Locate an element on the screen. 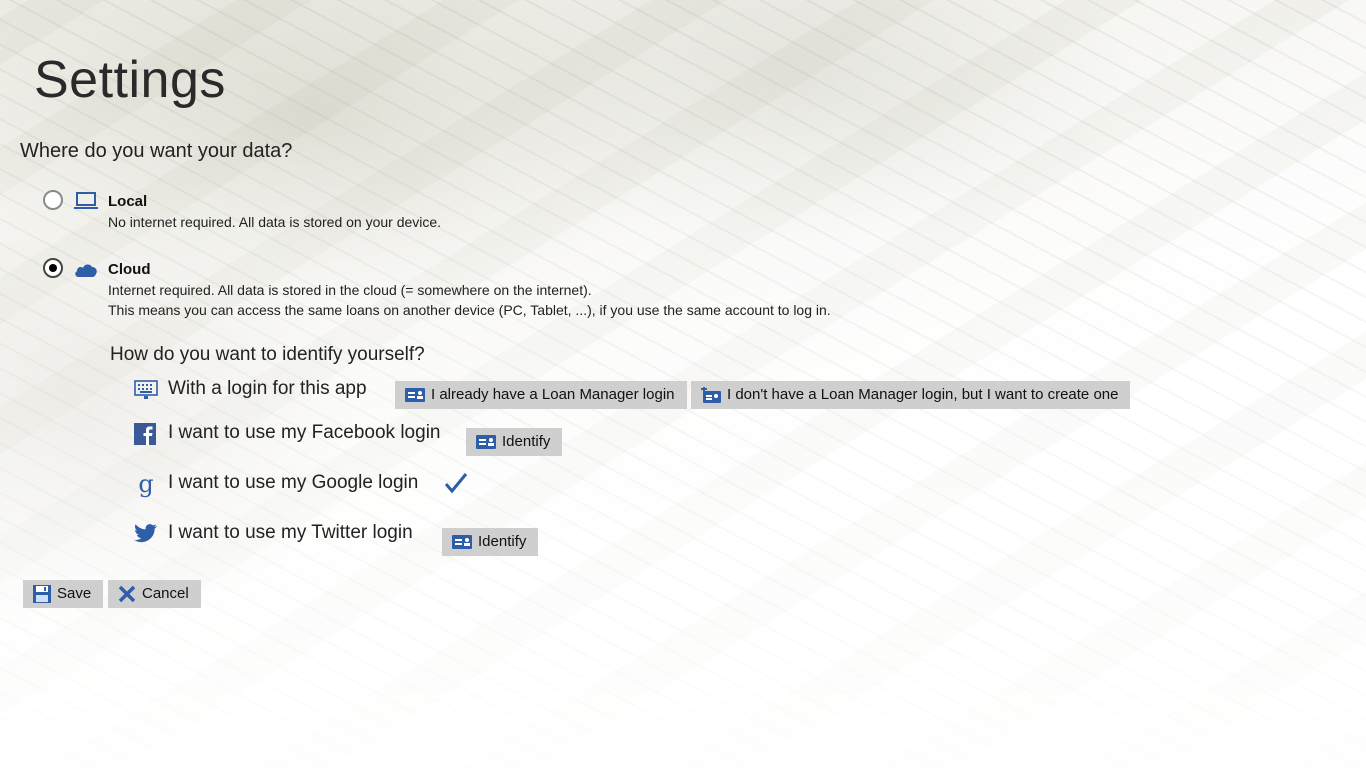  facebook-identify-button: Identify is located at coordinates (514, 442).